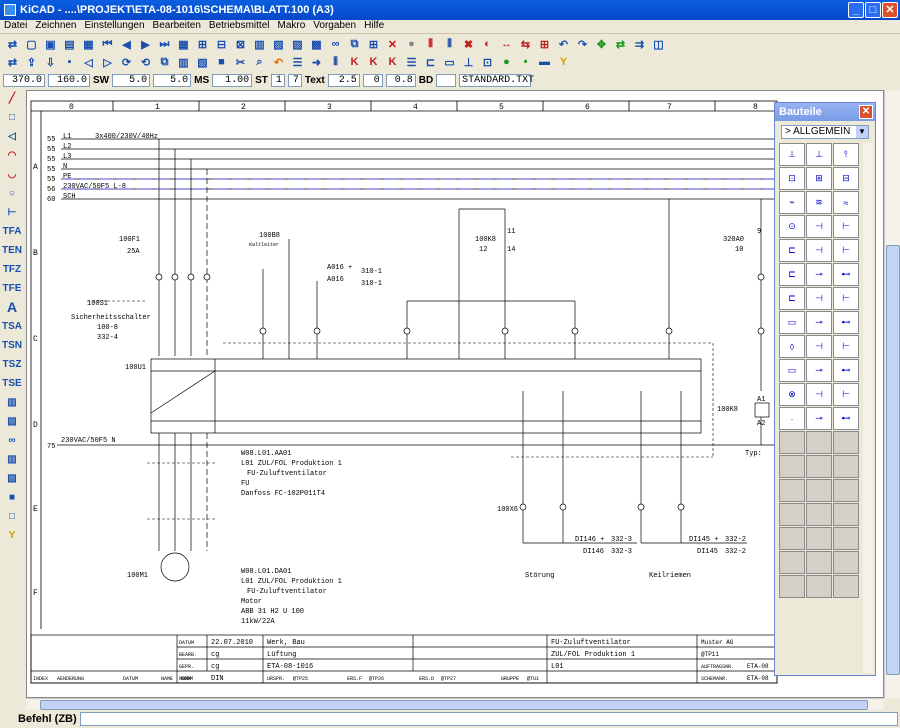 This screenshot has width=900, height=728. Describe the element at coordinates (24, 80) in the screenshot. I see `x-coordinate-field: 370.0` at that location.